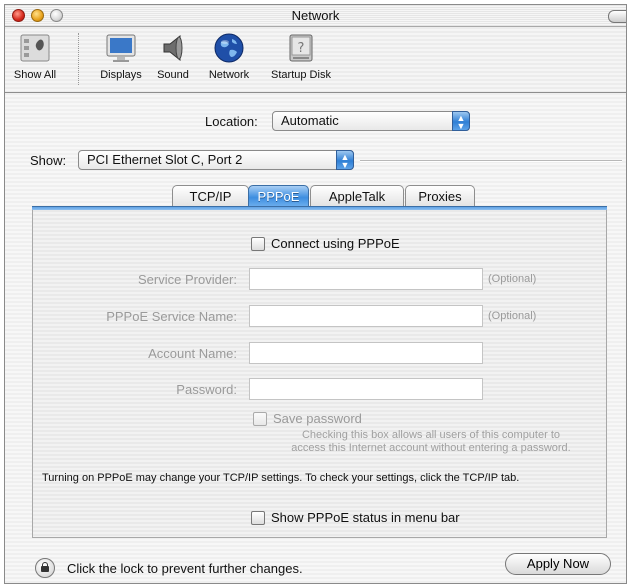 The height and width of the screenshot is (588, 631). I want to click on connect-pppoe-checkbox, so click(258, 244).